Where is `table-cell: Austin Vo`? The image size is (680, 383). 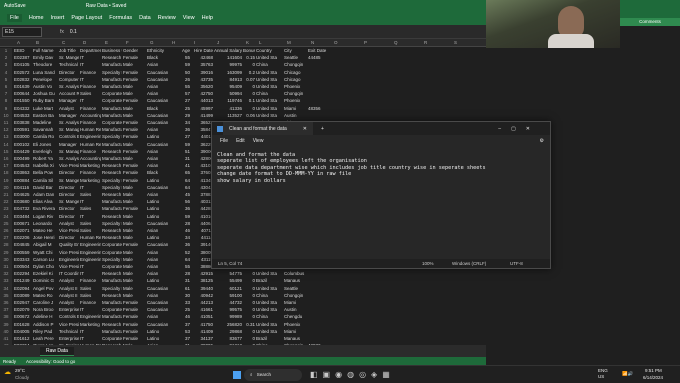
table-cell: Austin Vo is located at coordinates (45, 86).